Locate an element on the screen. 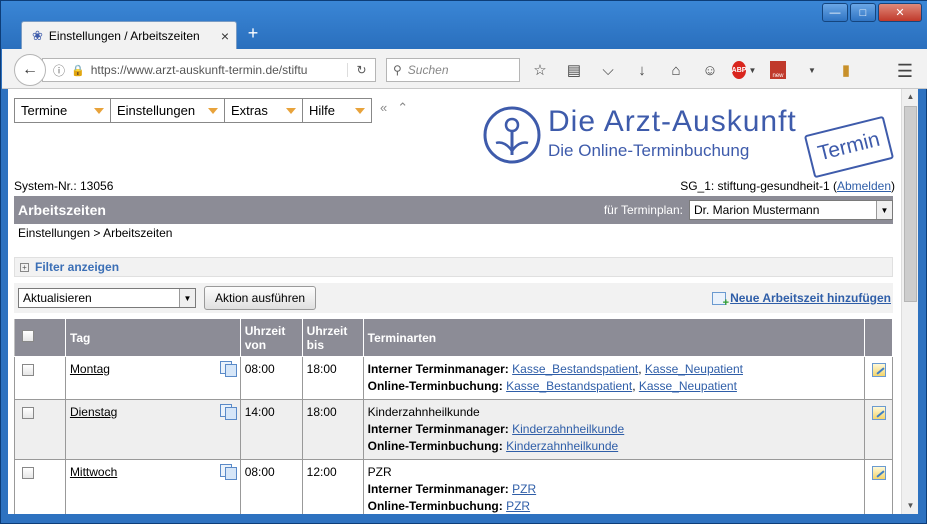  filter-label: Filter anzeigen is located at coordinates (77, 267).